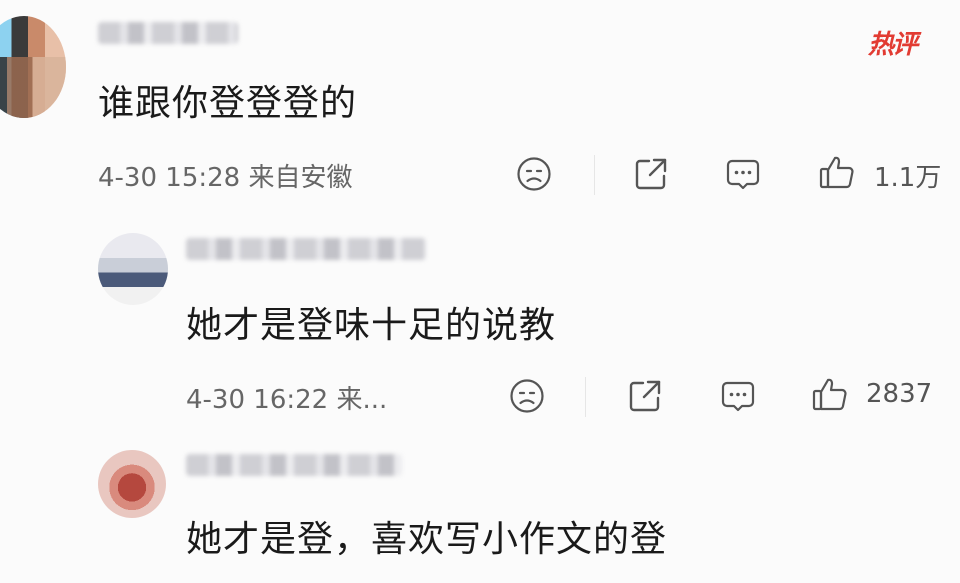  I want to click on hot-comment-badge: 热评, so click(893, 45).